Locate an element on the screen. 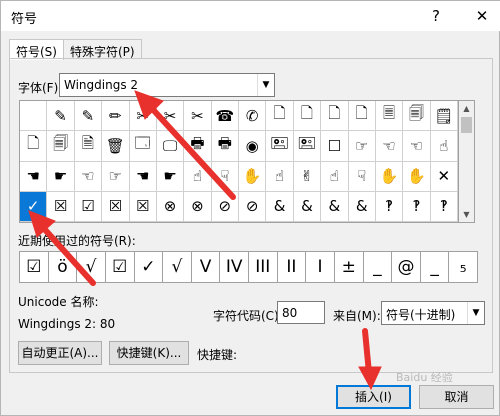 The height and width of the screenshot is (416, 500). symbol-cell: ✓ is located at coordinates (34, 206).